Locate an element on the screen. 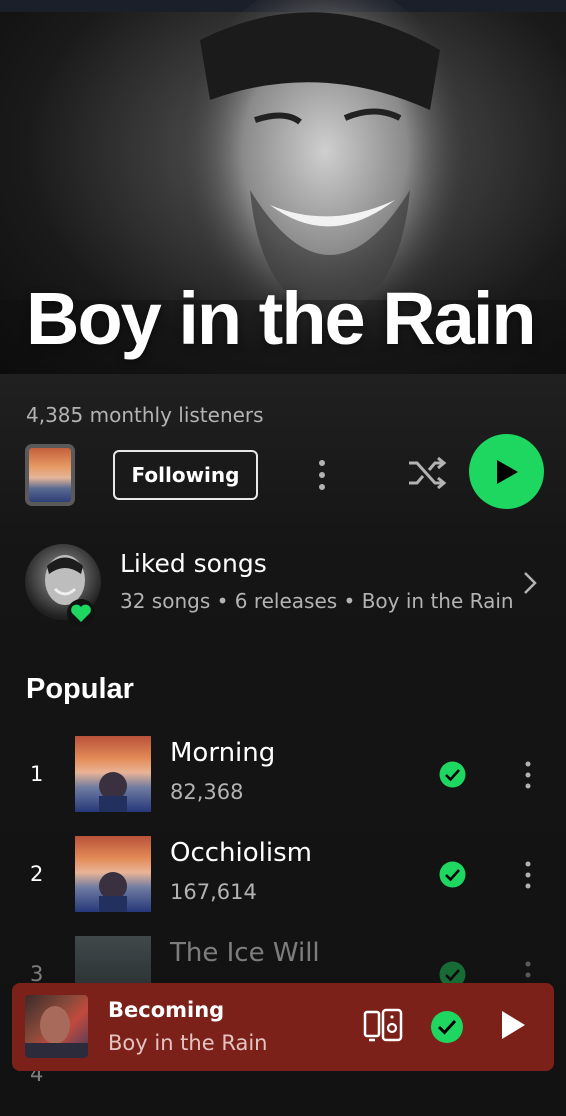 This screenshot has width=566, height=1116. popular-heading: Popular is located at coordinates (80, 689).